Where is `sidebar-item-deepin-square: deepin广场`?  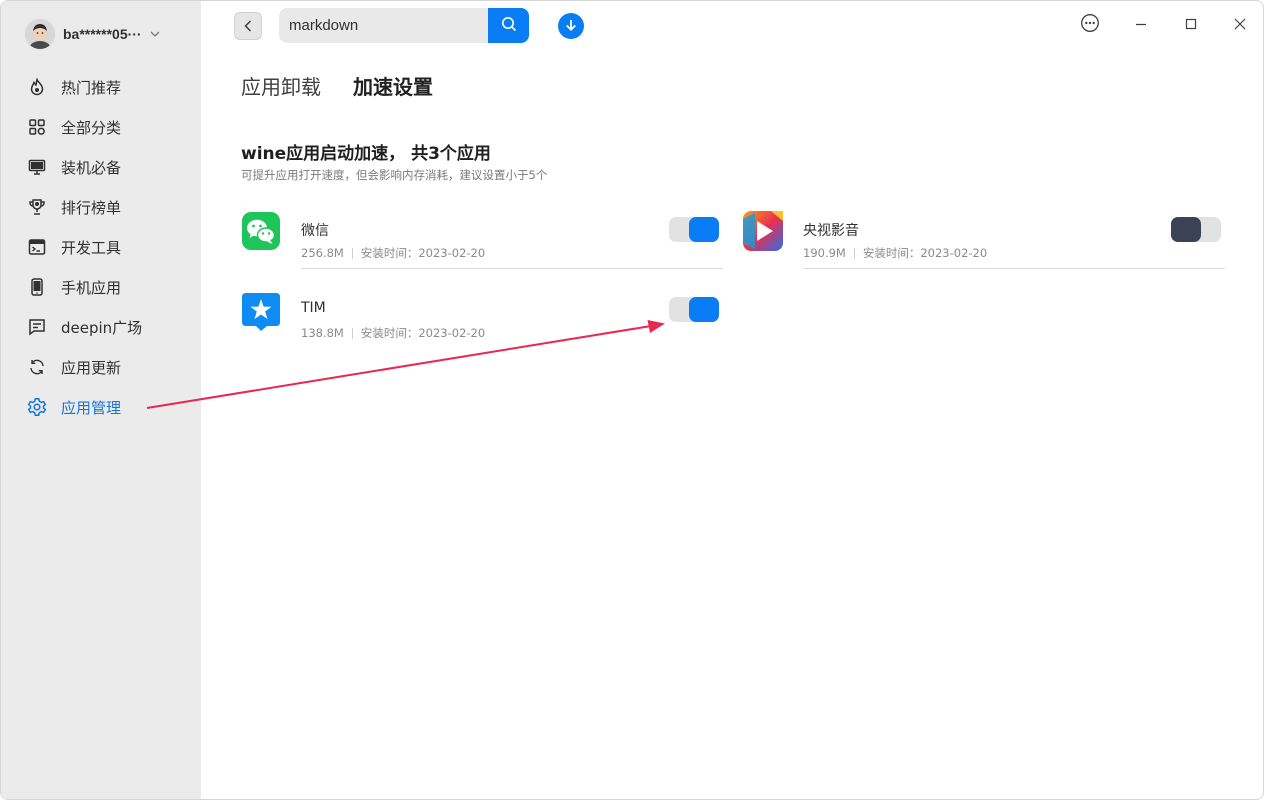 sidebar-item-deepin-square: deepin广场 is located at coordinates (101, 327).